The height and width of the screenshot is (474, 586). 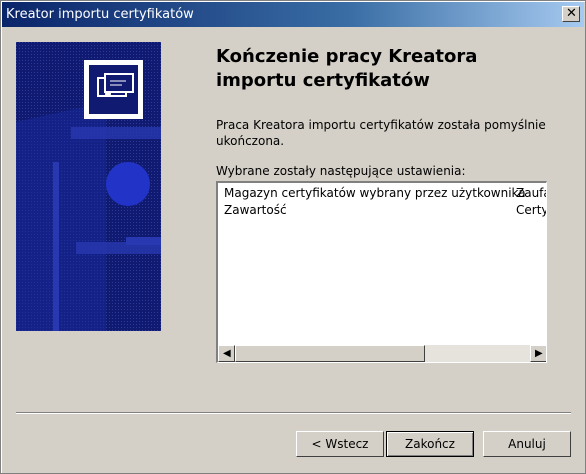 I want to click on page-title-line2: importu certyfikatów, so click(x=323, y=80).